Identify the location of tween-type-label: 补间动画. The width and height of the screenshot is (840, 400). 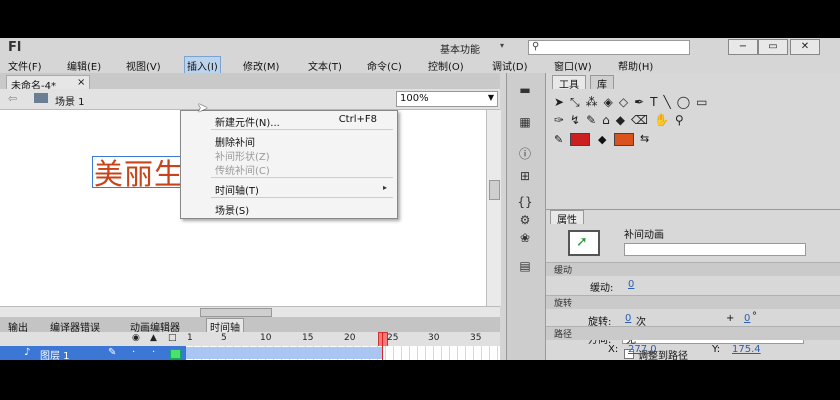
(644, 235).